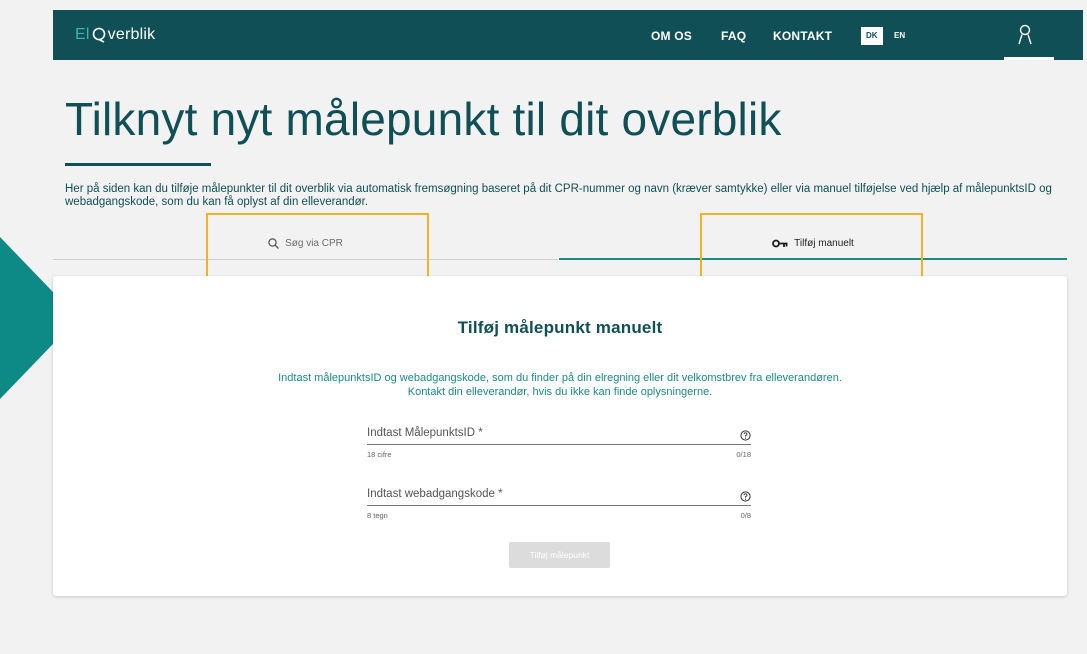  I want to click on measurepoint-id-field: Indtast MålepunktsID * 18 cifre 0/18, so click(559, 442).